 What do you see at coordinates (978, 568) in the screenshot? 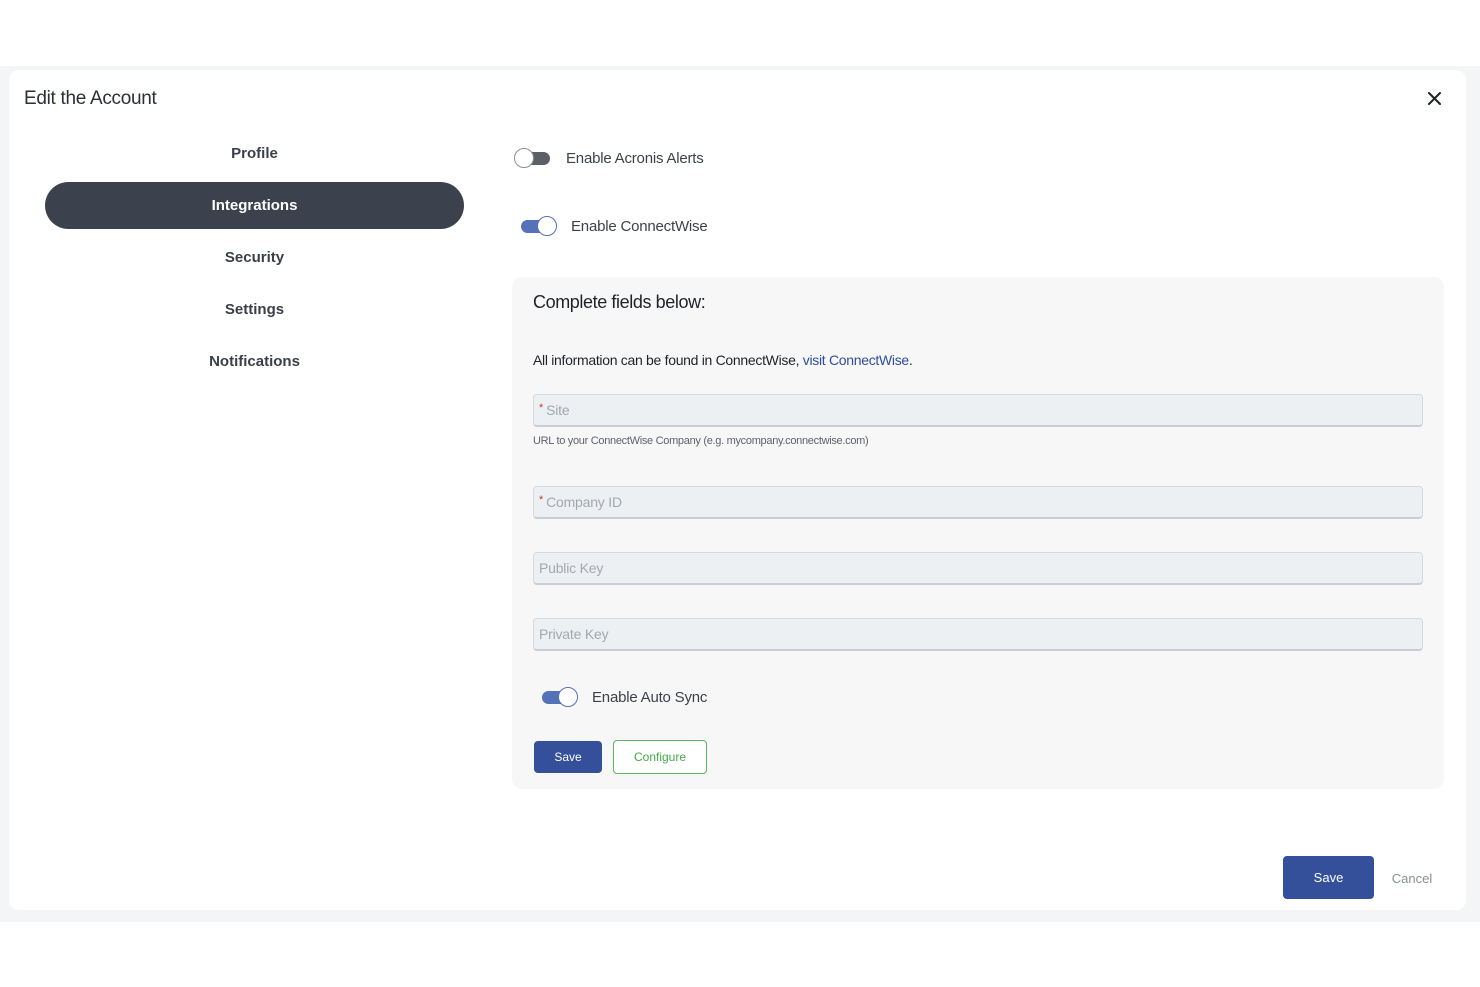
I see `public-key-input: Public Key` at bounding box center [978, 568].